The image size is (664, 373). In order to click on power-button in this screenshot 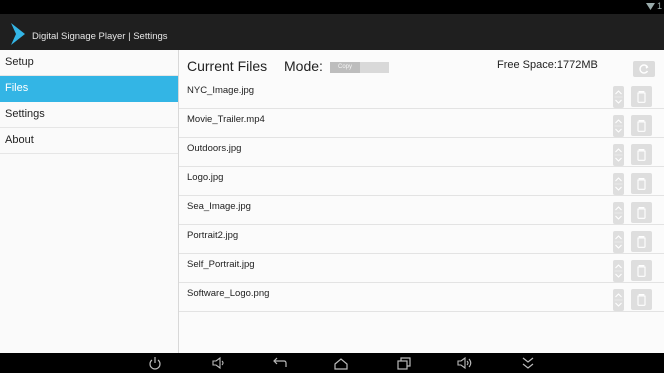, I will do `click(155, 363)`.